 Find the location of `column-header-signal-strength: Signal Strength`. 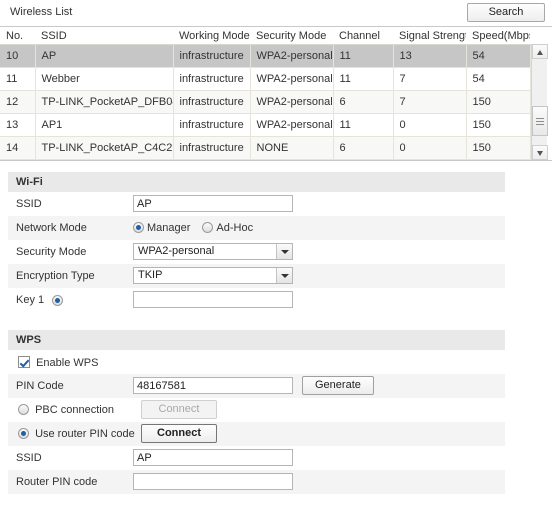

column-header-signal-strength: Signal Strength is located at coordinates (429, 36).